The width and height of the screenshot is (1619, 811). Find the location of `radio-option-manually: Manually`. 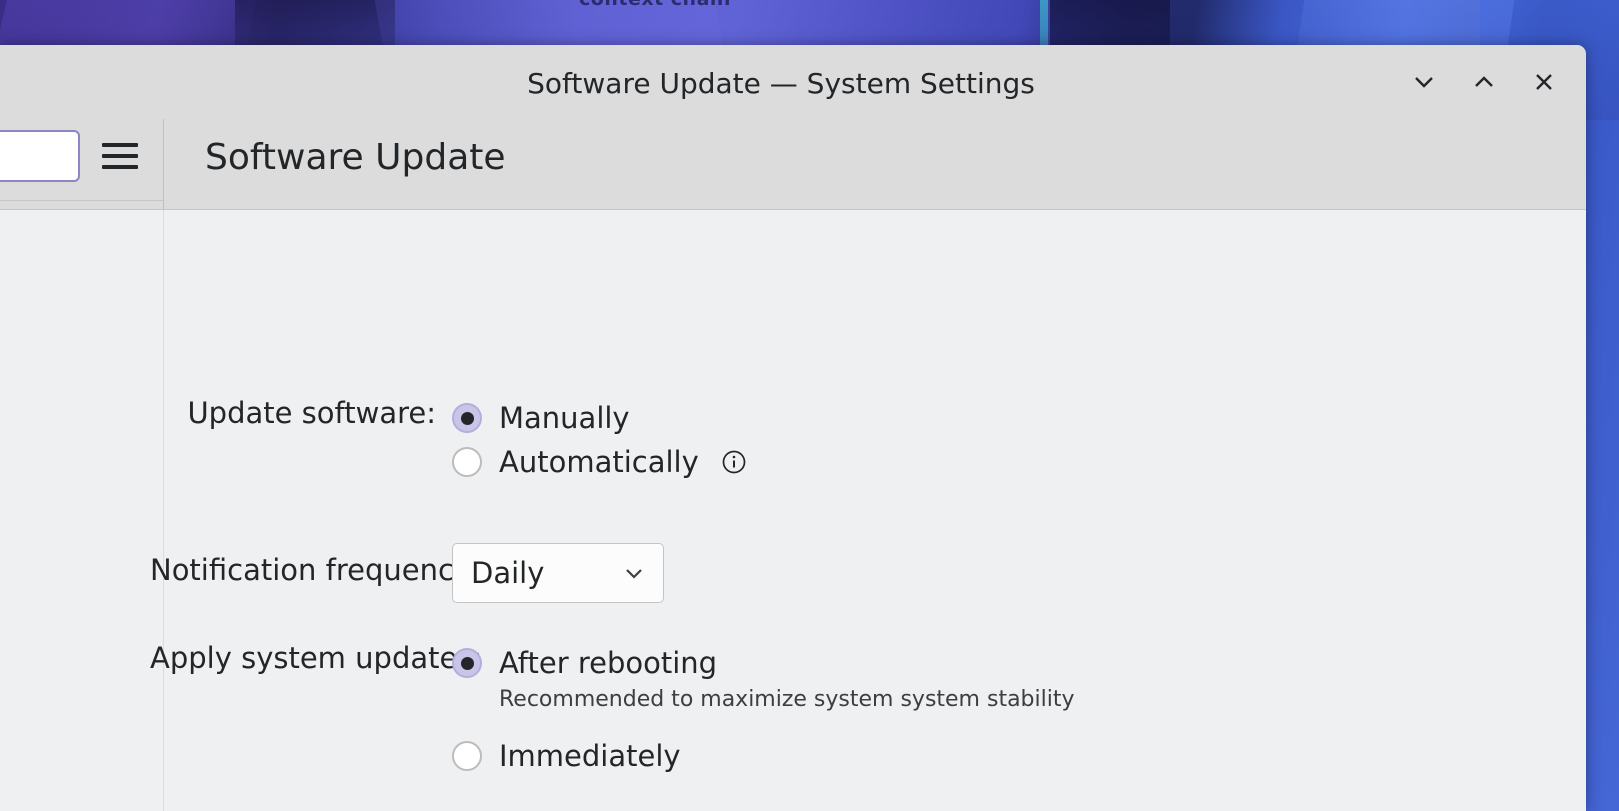

radio-option-manually: Manually is located at coordinates (599, 418).